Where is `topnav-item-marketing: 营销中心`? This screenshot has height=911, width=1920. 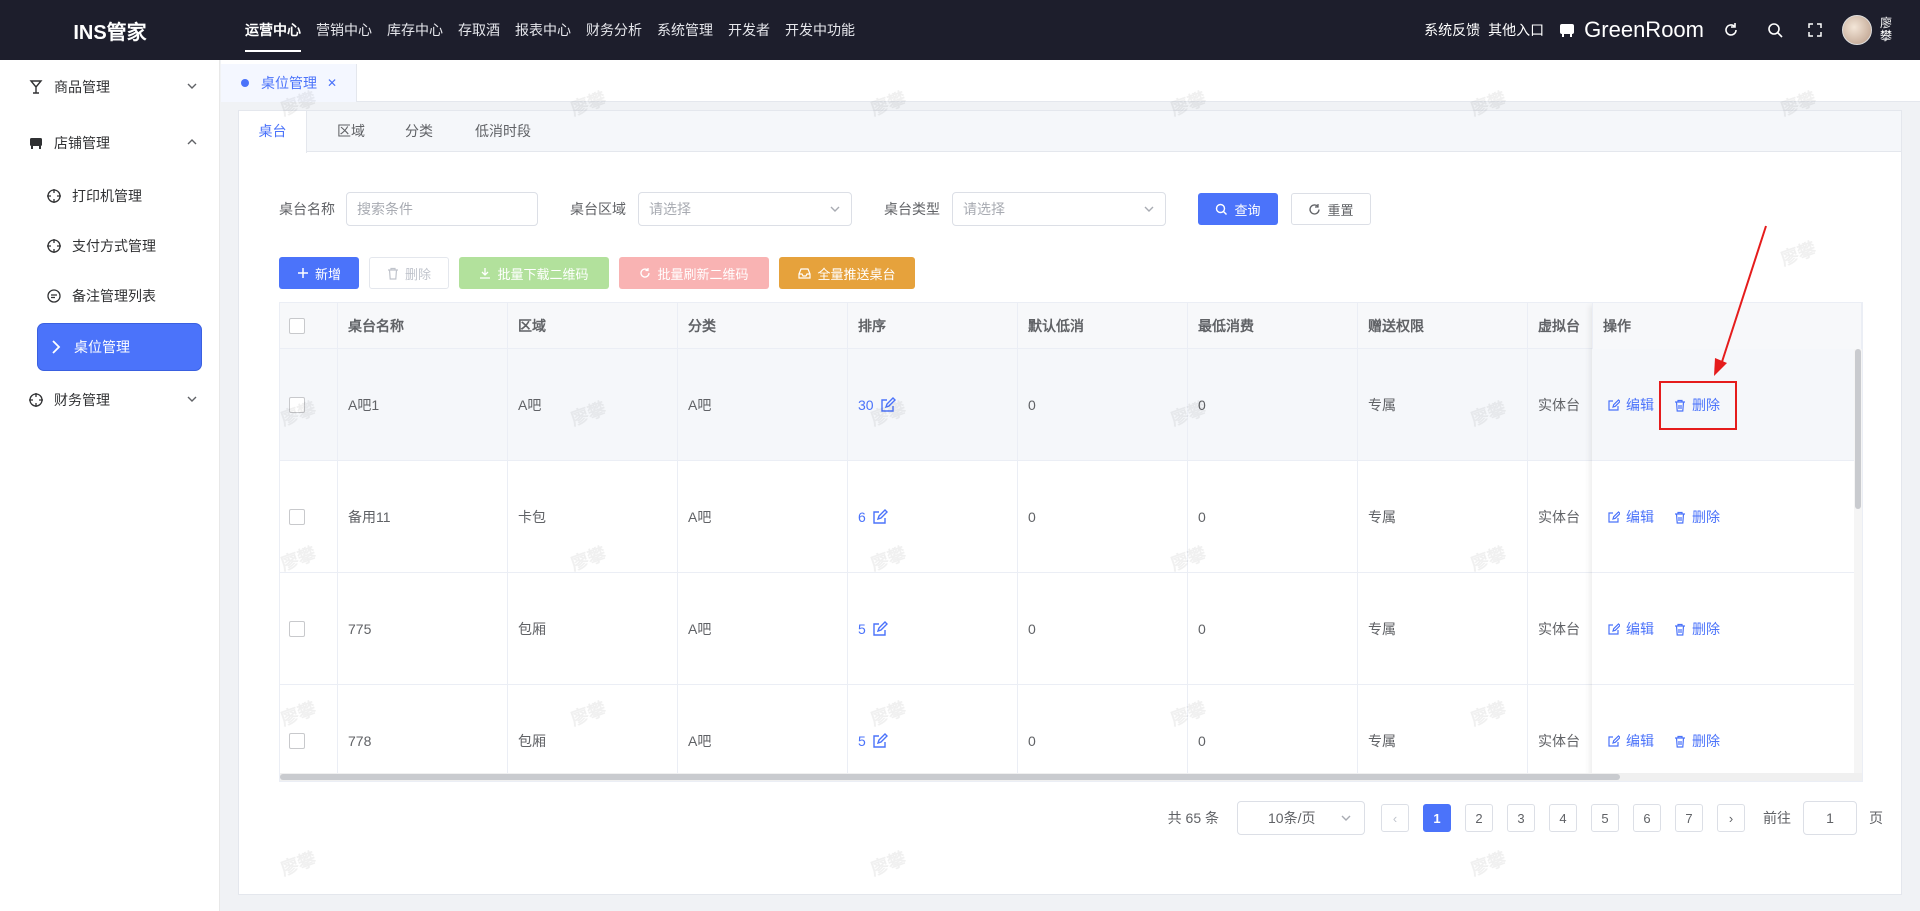
topnav-item-marketing: 营销中心 is located at coordinates (344, 30).